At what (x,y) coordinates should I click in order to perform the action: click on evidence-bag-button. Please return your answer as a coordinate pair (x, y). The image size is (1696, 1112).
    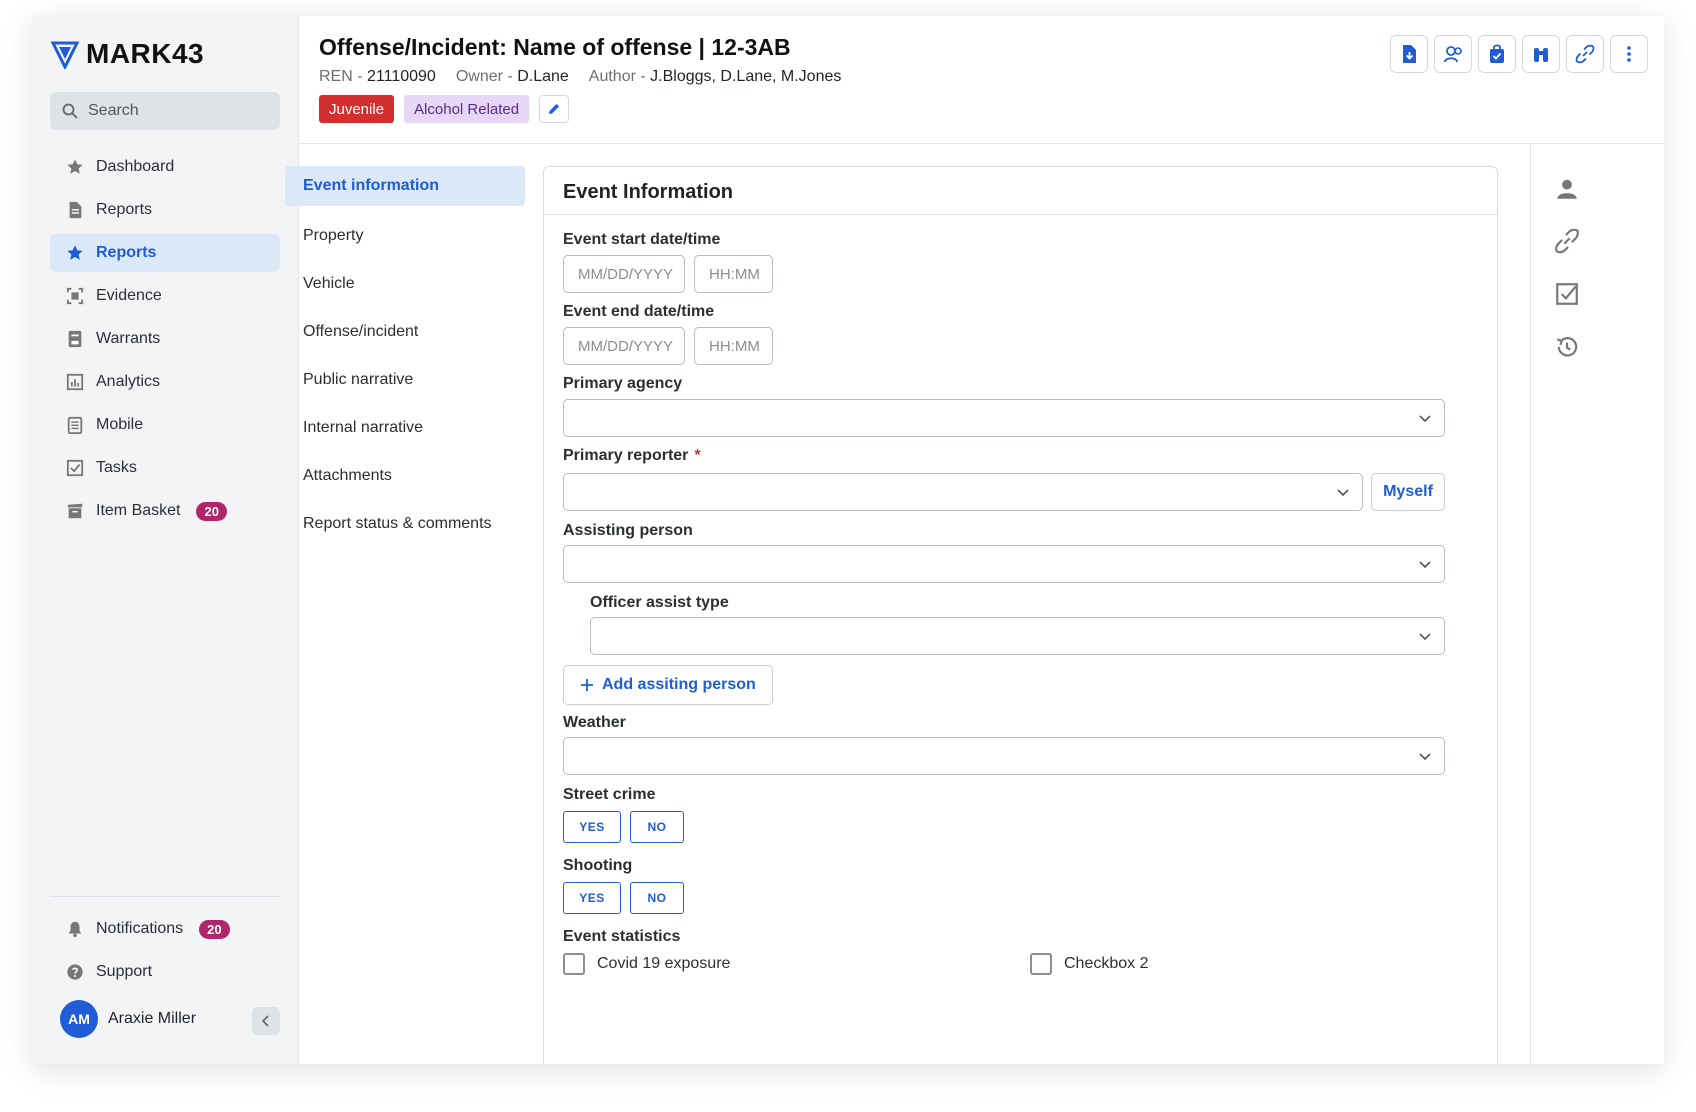
    Looking at the image, I should click on (1497, 54).